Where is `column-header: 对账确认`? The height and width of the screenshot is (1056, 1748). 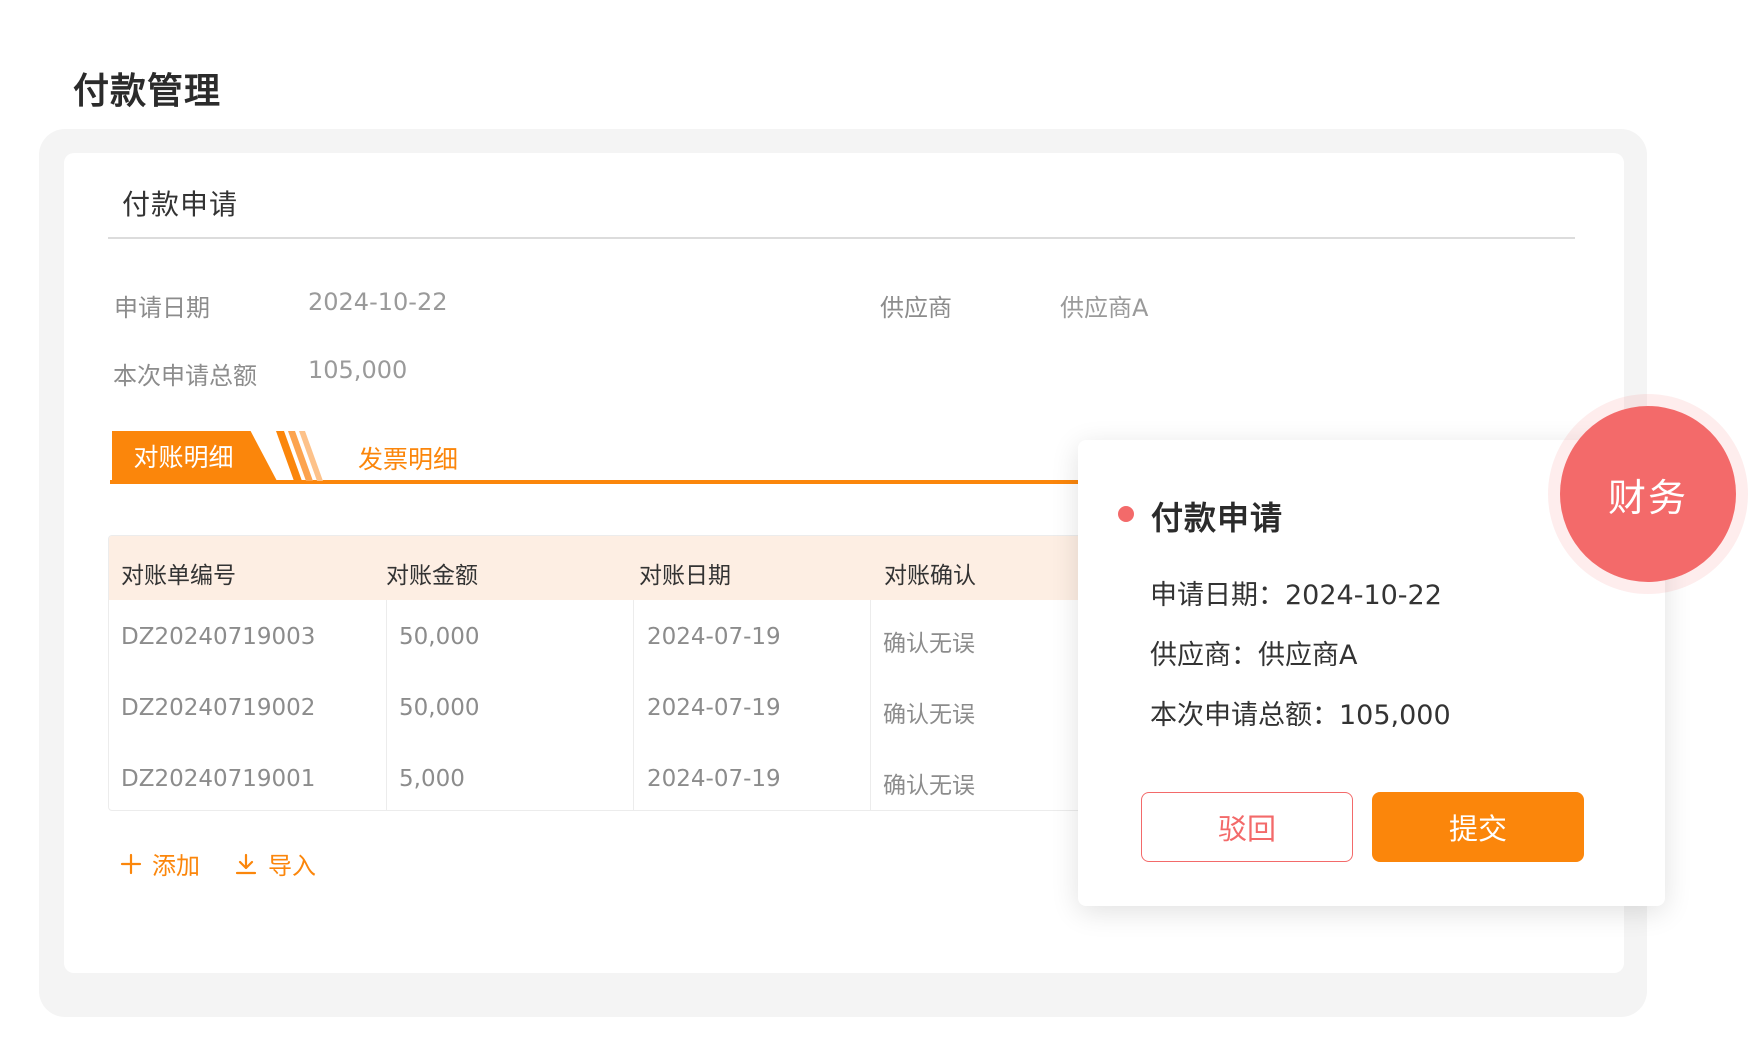 column-header: 对账确认 is located at coordinates (930, 576).